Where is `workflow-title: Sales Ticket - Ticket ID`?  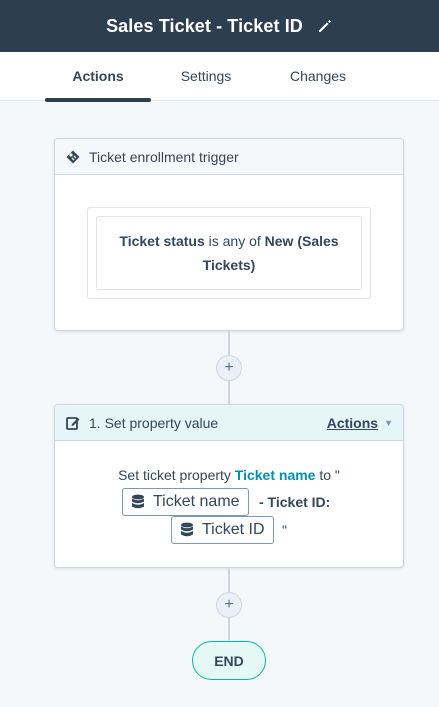 workflow-title: Sales Ticket - Ticket ID is located at coordinates (204, 25).